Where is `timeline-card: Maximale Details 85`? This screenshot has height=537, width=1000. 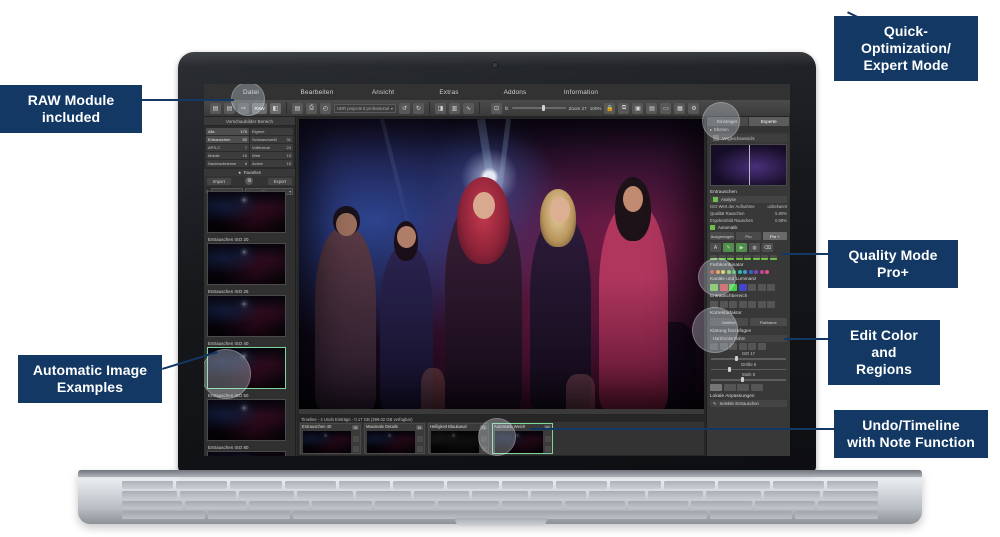 timeline-card: Maximale Details 85 is located at coordinates (394, 438).